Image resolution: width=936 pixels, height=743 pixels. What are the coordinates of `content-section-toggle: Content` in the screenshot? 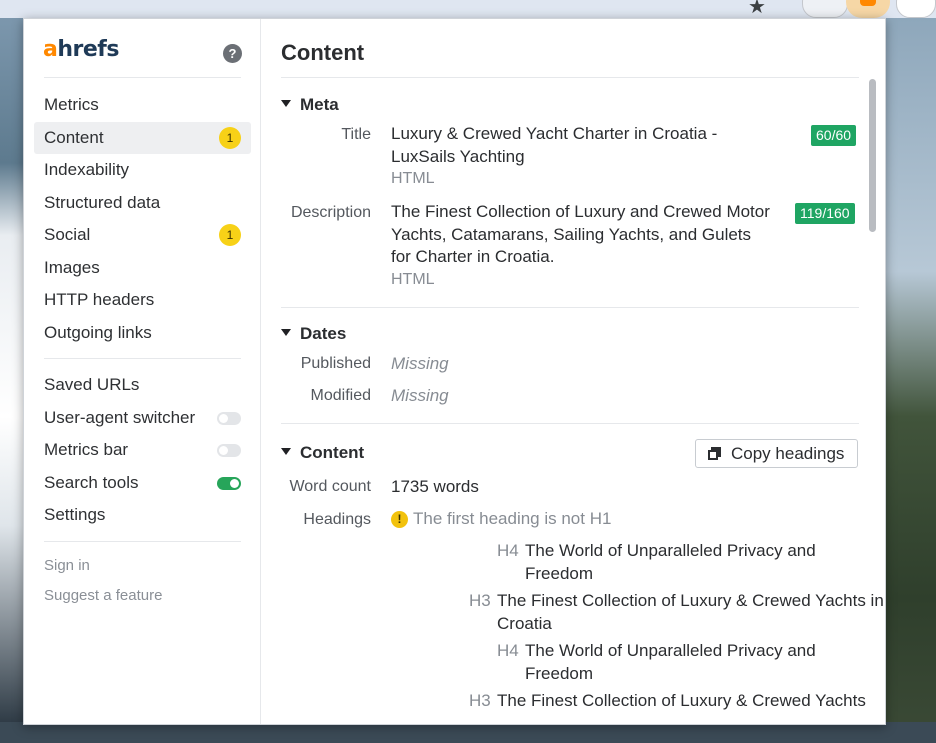 It's located at (322, 453).